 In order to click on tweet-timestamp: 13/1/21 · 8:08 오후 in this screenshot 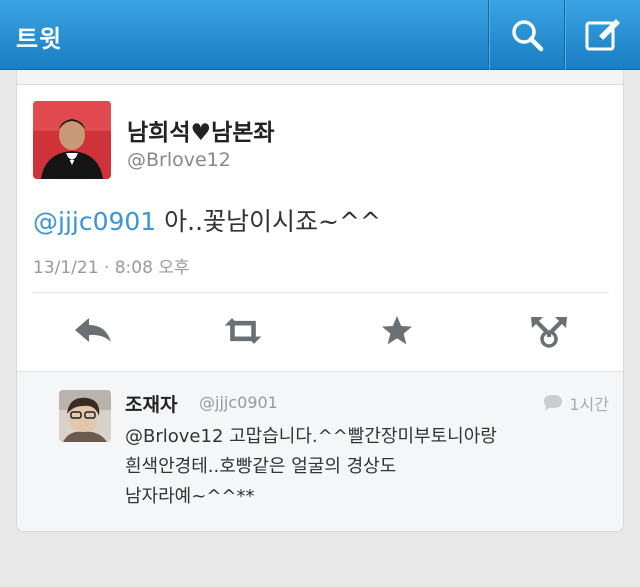, I will do `click(111, 268)`.